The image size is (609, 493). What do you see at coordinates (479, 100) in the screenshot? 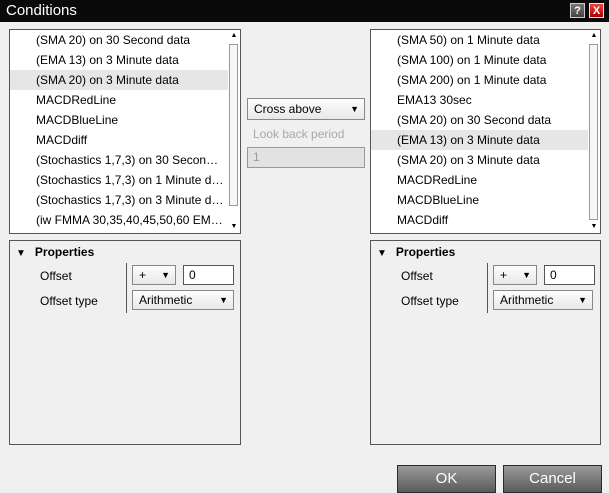
I see `list-item: EMA13 30sec` at bounding box center [479, 100].